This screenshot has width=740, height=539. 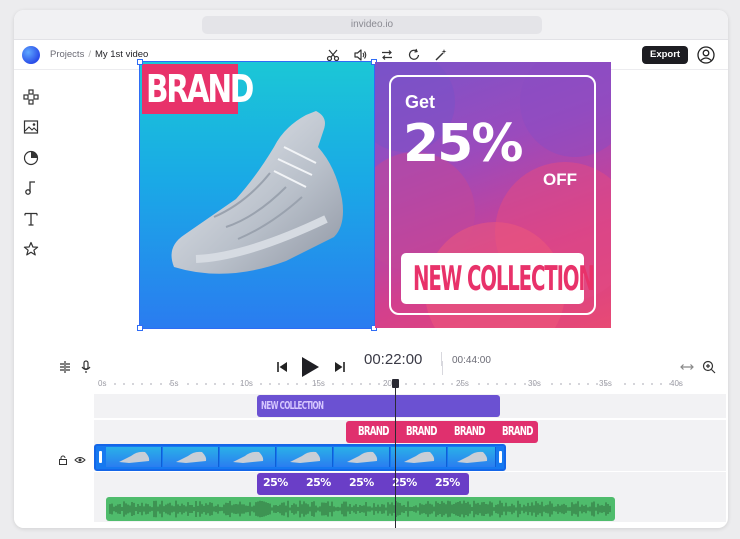 I want to click on resize-handle-bl, so click(x=140, y=328).